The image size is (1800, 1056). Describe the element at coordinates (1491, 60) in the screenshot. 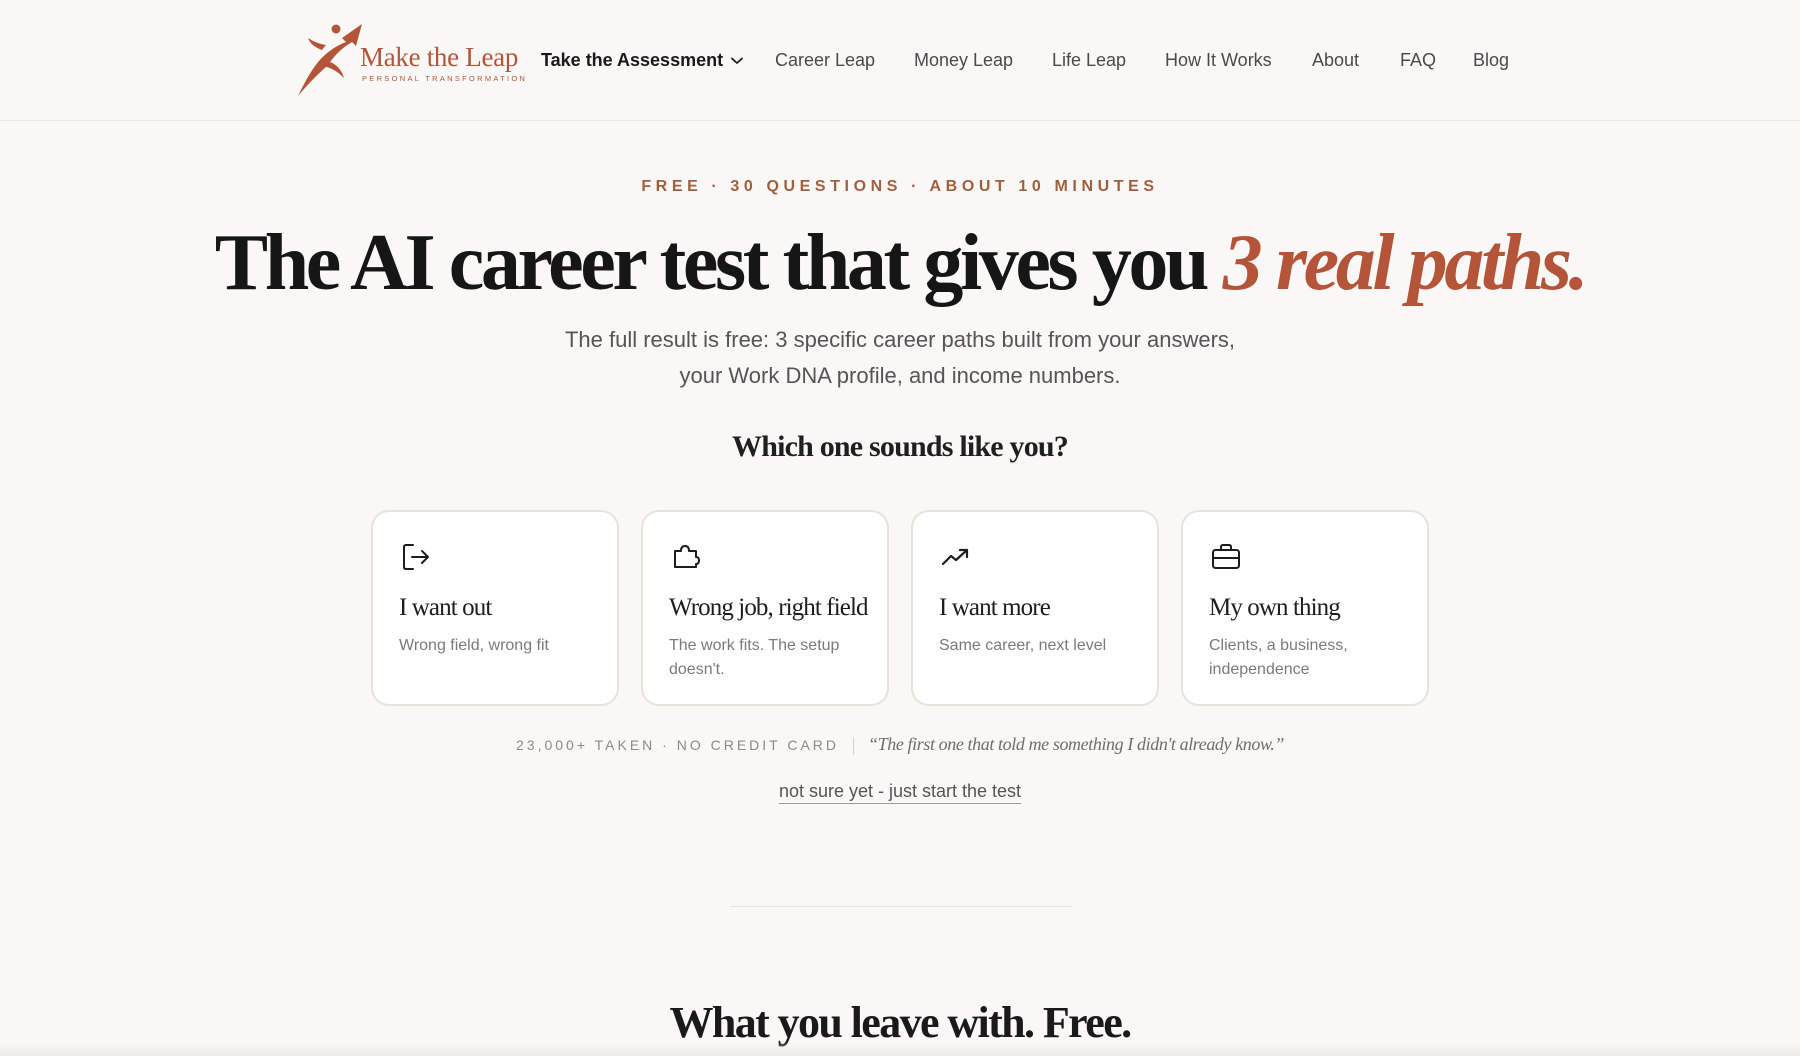

I see `nav-blog: Blog` at that location.